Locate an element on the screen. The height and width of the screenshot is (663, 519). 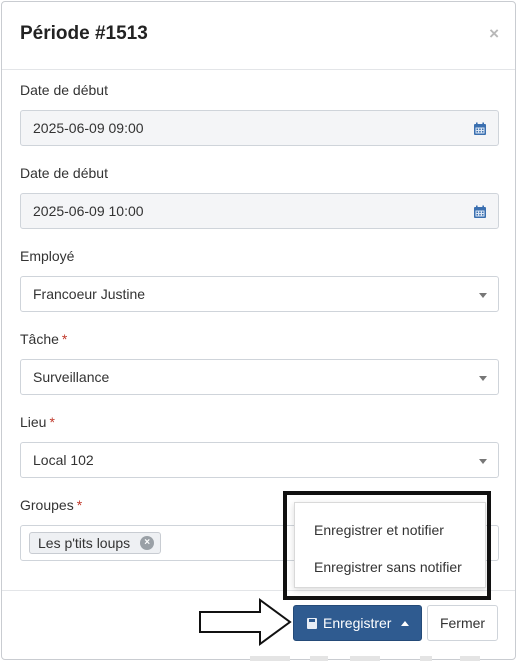
employee-value: Francoeur Justine is located at coordinates (89, 294).